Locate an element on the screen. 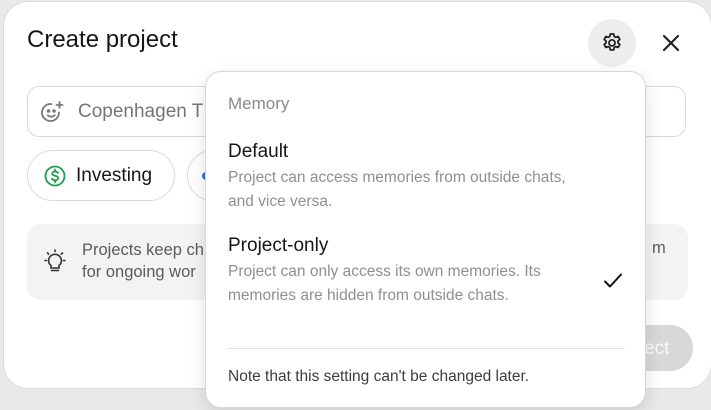 The height and width of the screenshot is (410, 711). menu-divider is located at coordinates (426, 348).